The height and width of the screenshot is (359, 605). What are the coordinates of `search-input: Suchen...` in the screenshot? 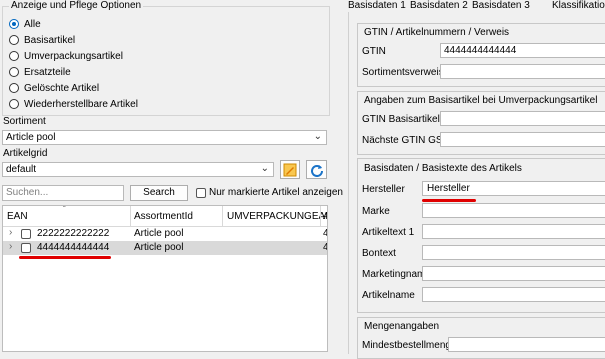 It's located at (63, 193).